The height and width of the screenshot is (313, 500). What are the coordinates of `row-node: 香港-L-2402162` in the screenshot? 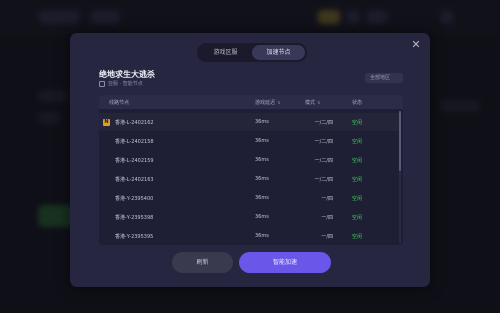 It's located at (134, 122).